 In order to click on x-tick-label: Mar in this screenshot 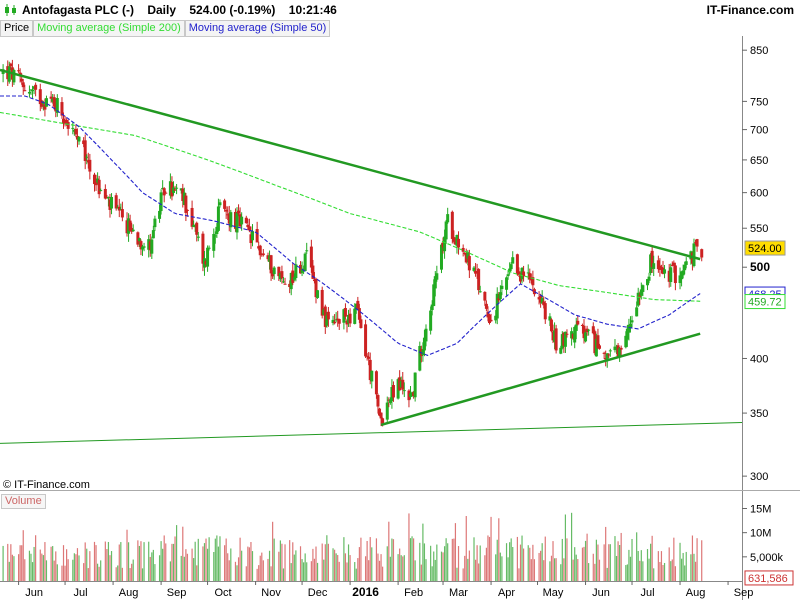, I will do `click(458, 593)`.